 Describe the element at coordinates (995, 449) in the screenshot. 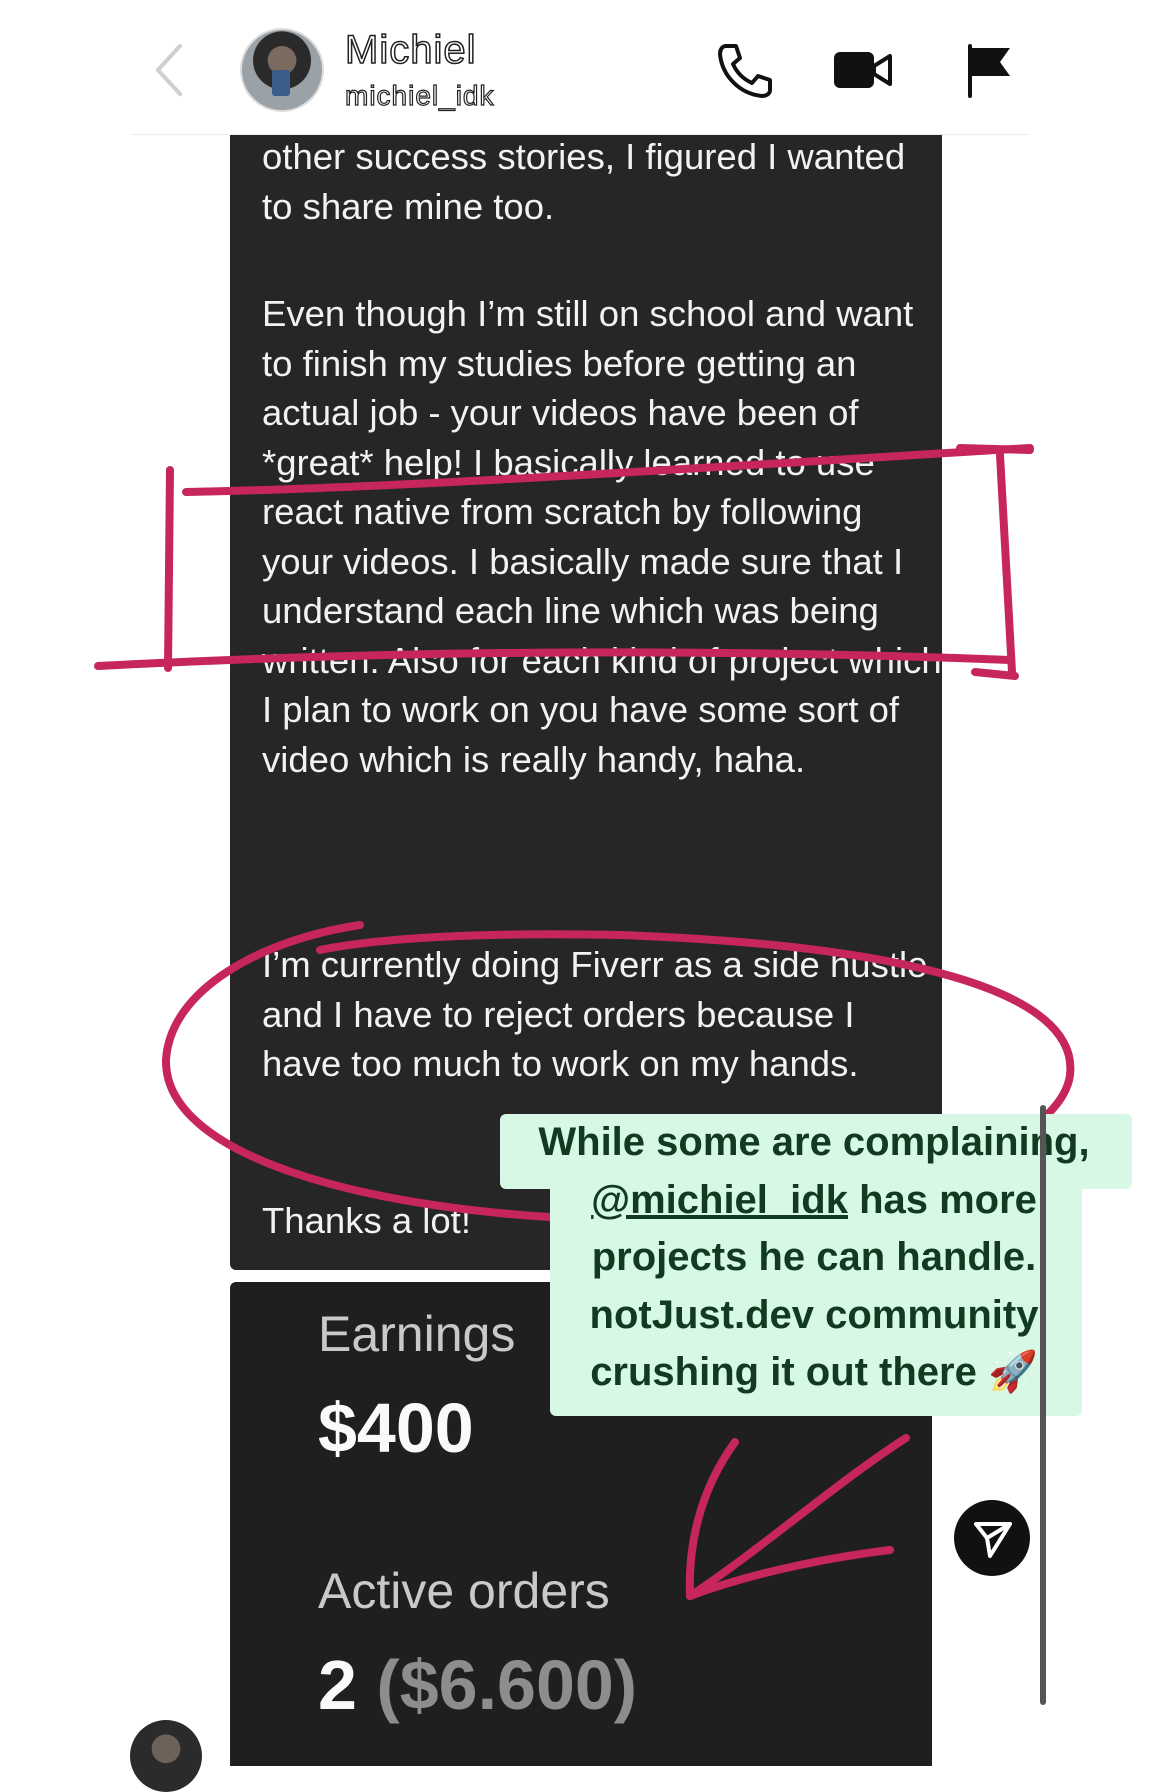

I see `annotation-top-right-tick` at that location.